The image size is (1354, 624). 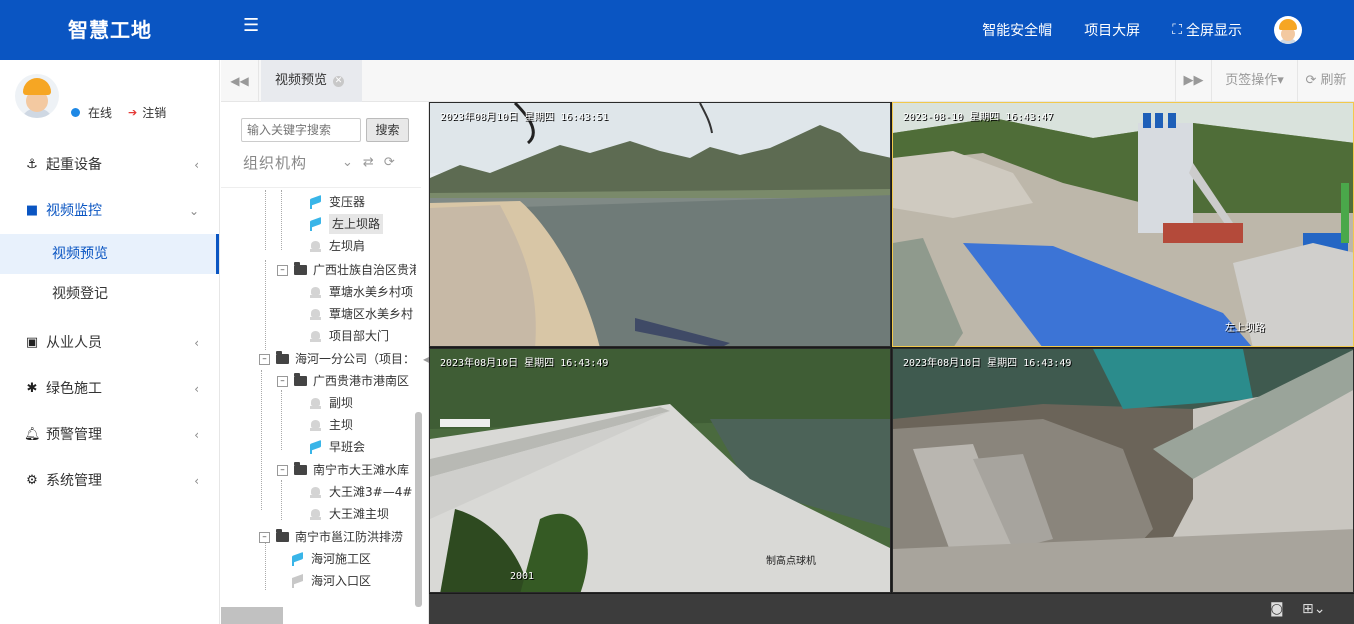 What do you see at coordinates (321, 187) in the screenshot?
I see `divider` at bounding box center [321, 187].